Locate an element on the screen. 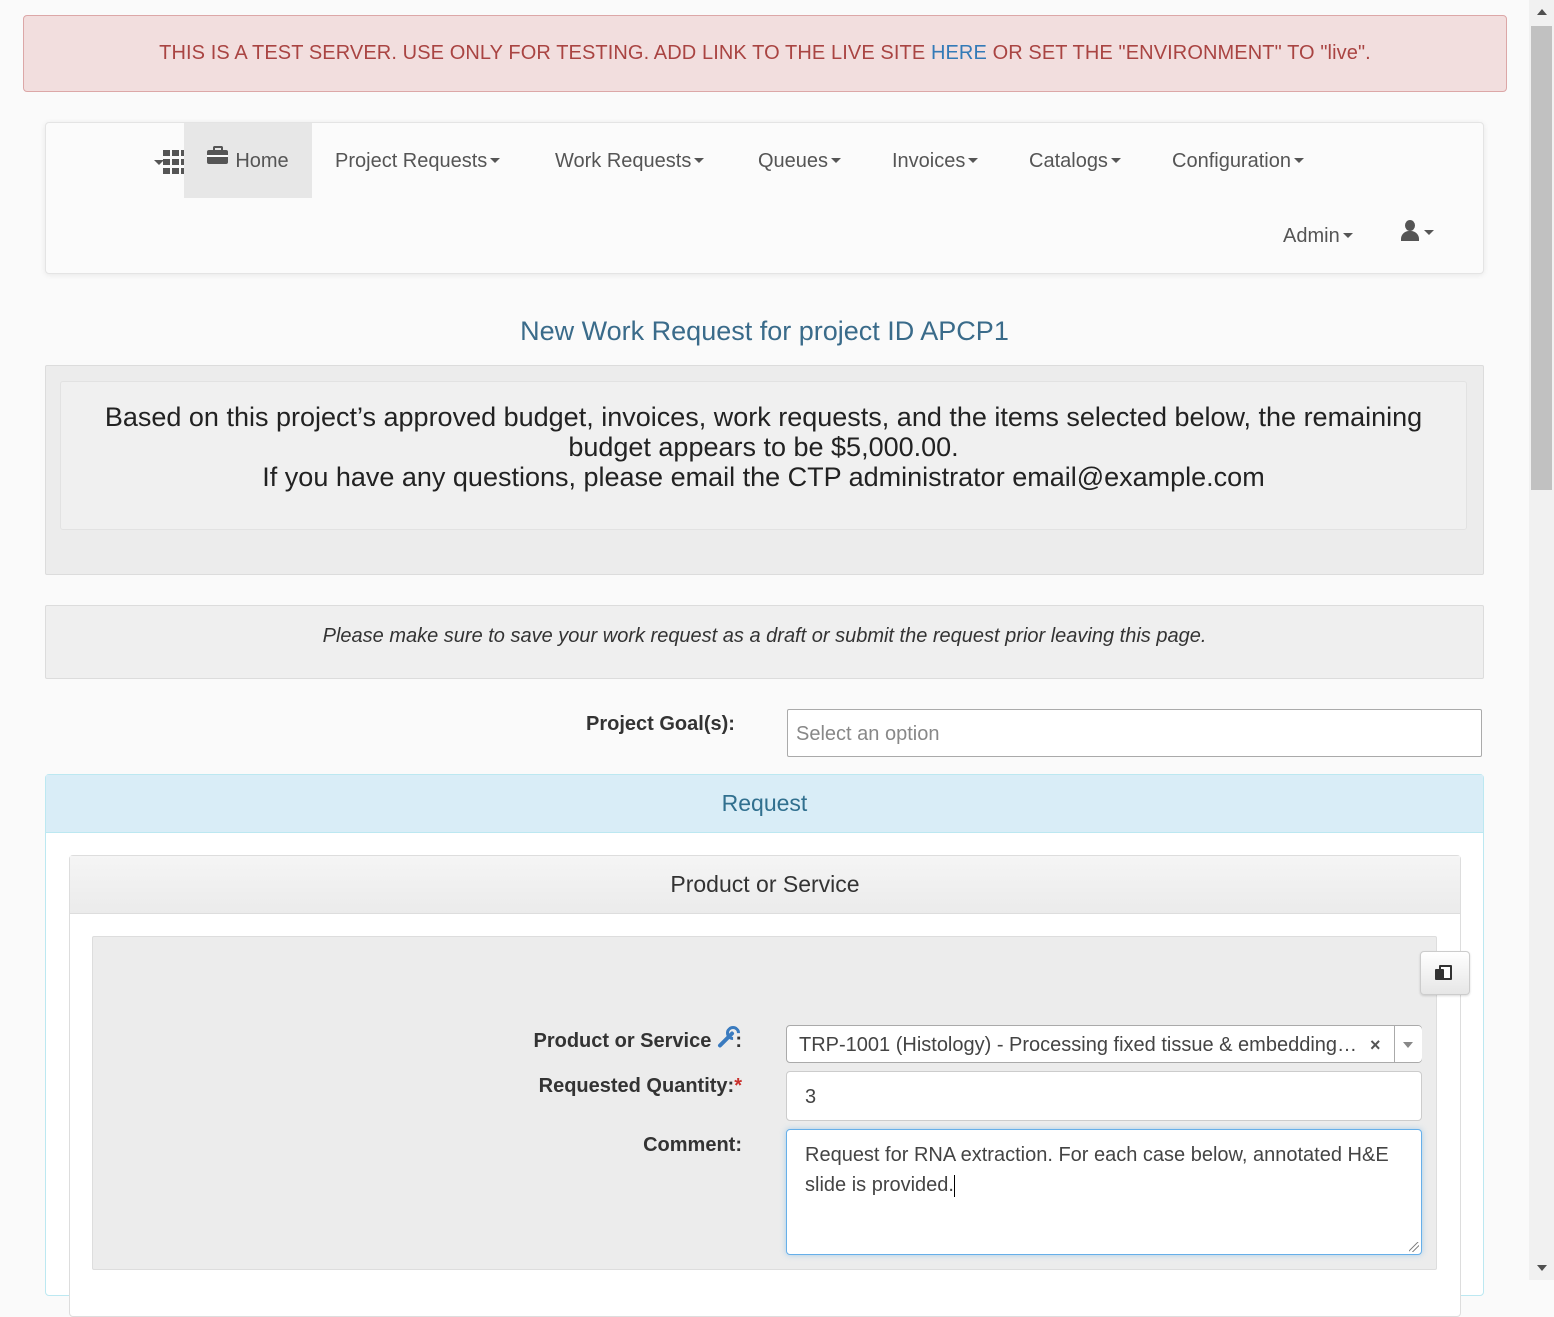 The width and height of the screenshot is (1554, 1317). wrench-icon is located at coordinates (729, 1036).